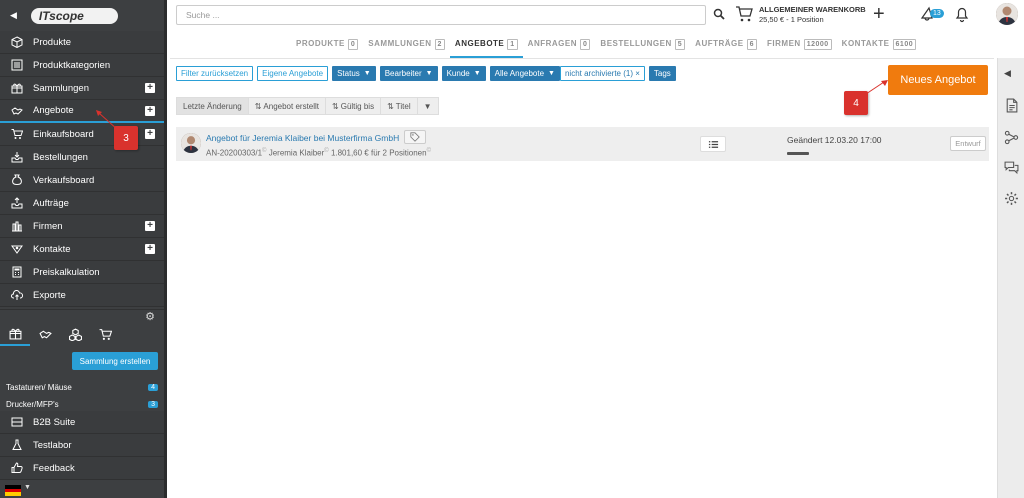  I want to click on funnel-icon: ▼, so click(551, 73).